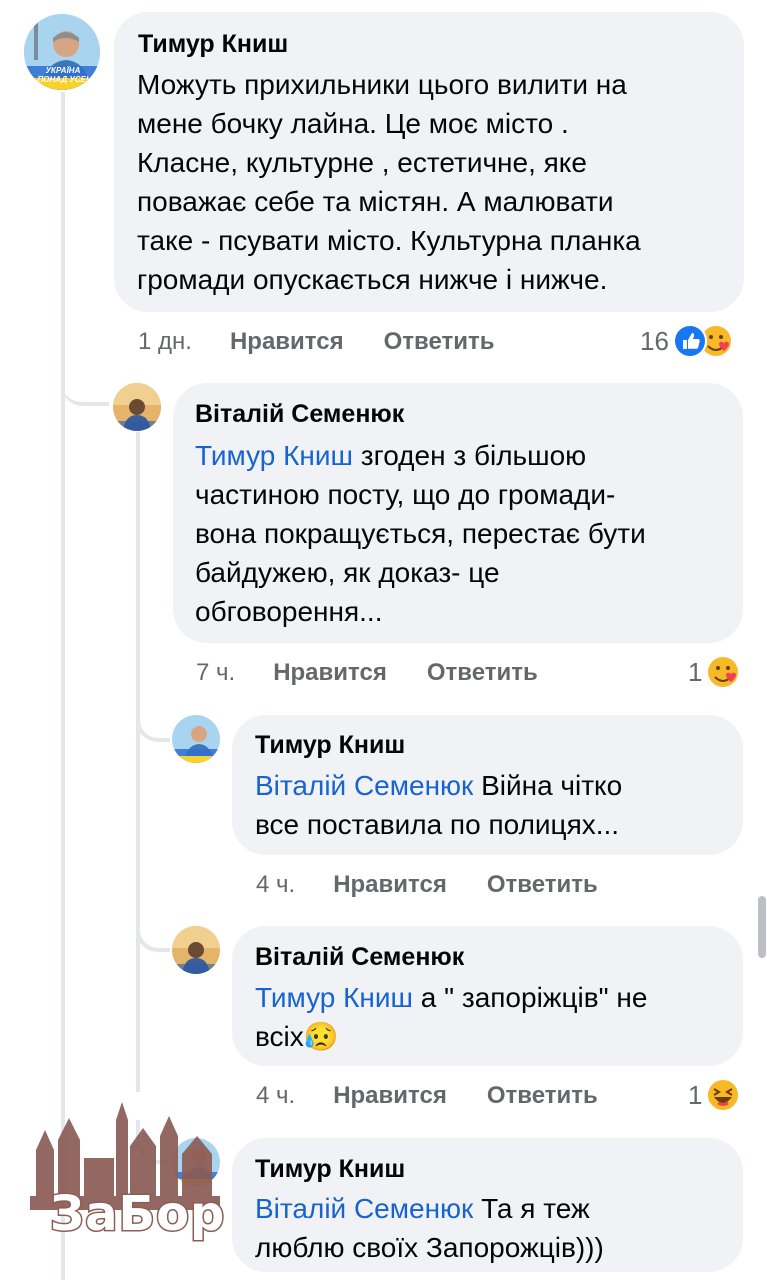 This screenshot has width=767, height=1280. Describe the element at coordinates (128, 1175) in the screenshot. I see `watermark-logo: ЗаБор` at that location.